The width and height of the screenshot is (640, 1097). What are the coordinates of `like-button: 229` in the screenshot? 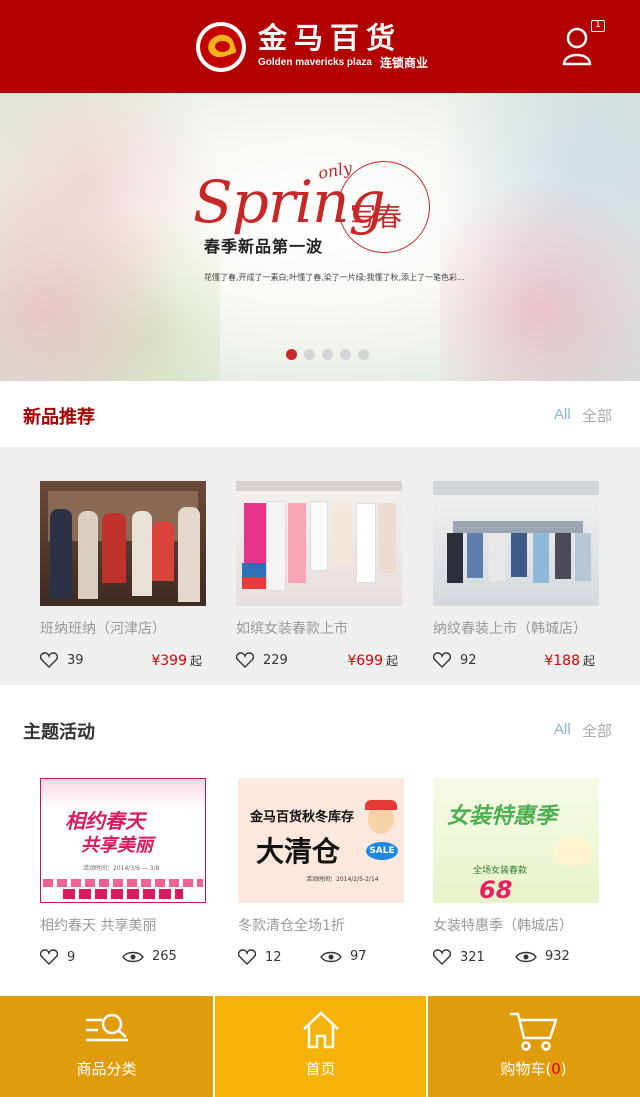 It's located at (262, 660).